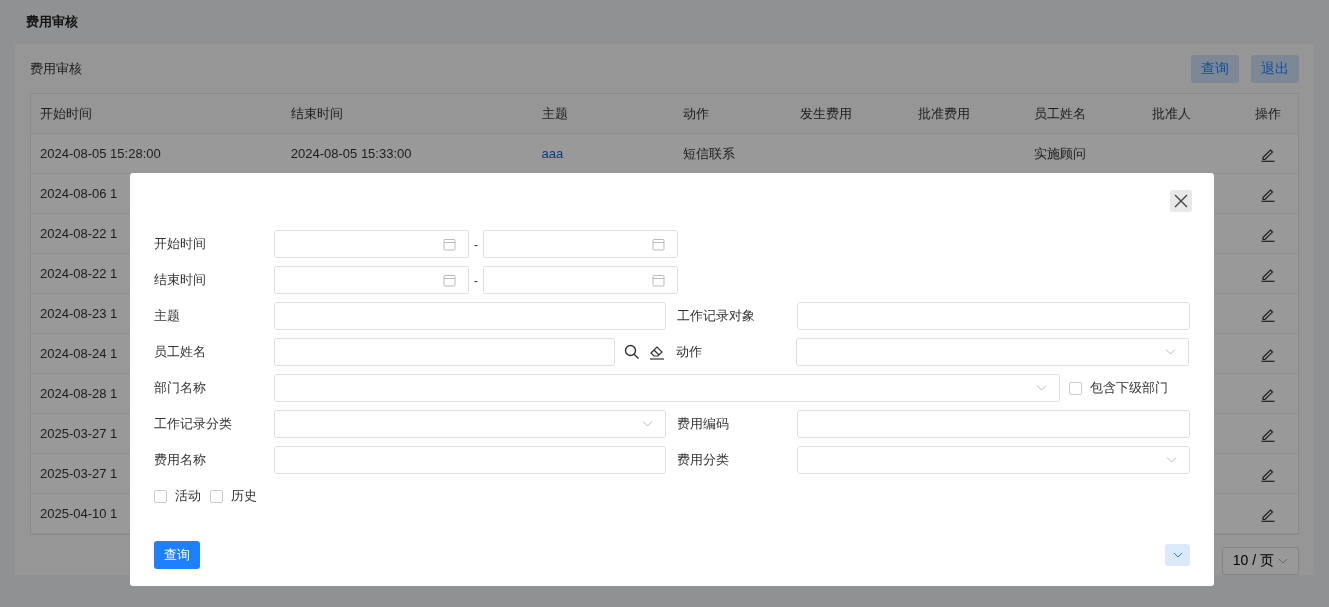 The image size is (1329, 607). What do you see at coordinates (632, 352) in the screenshot?
I see `search-icon` at bounding box center [632, 352].